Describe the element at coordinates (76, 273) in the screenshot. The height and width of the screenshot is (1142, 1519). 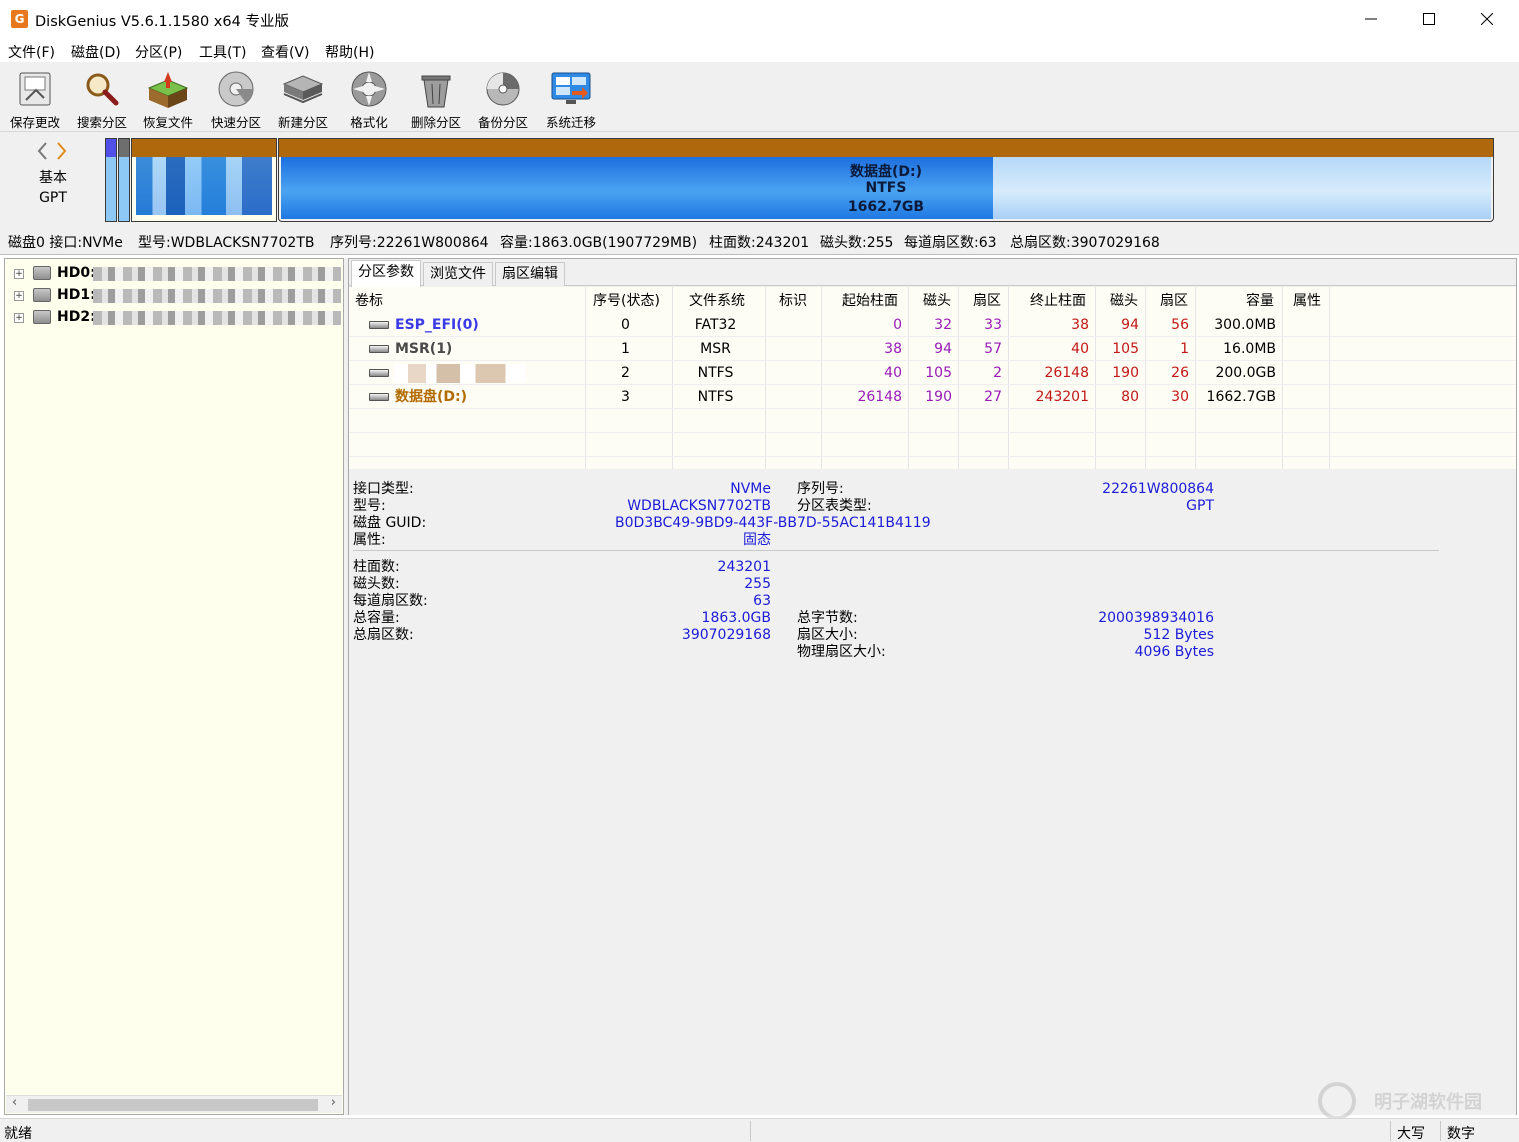
I see `tree-item-label: HD0:` at that location.